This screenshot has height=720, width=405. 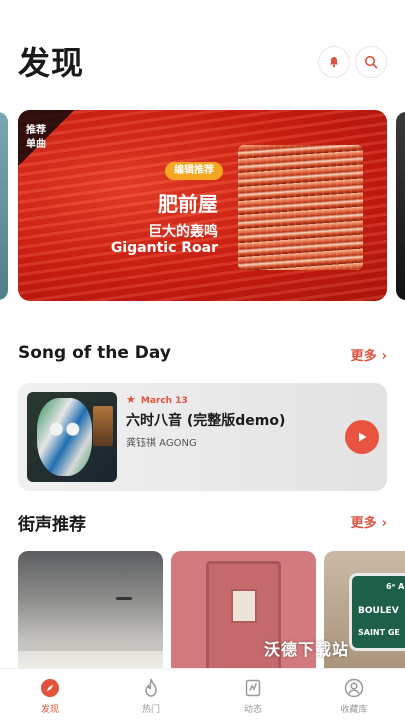 I want to click on bottom-tab-bar: 发现 热门 动态 收藏库, so click(x=202, y=694).